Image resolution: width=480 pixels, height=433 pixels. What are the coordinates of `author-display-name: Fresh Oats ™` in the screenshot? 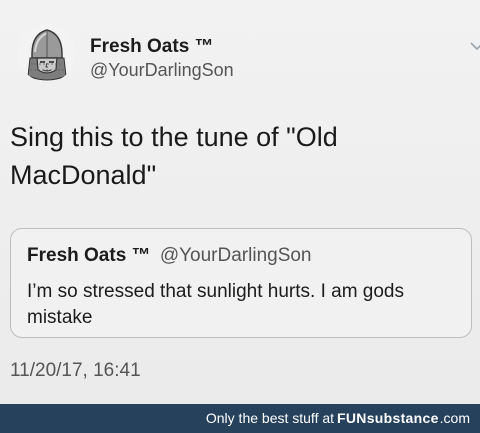 It's located at (152, 47).